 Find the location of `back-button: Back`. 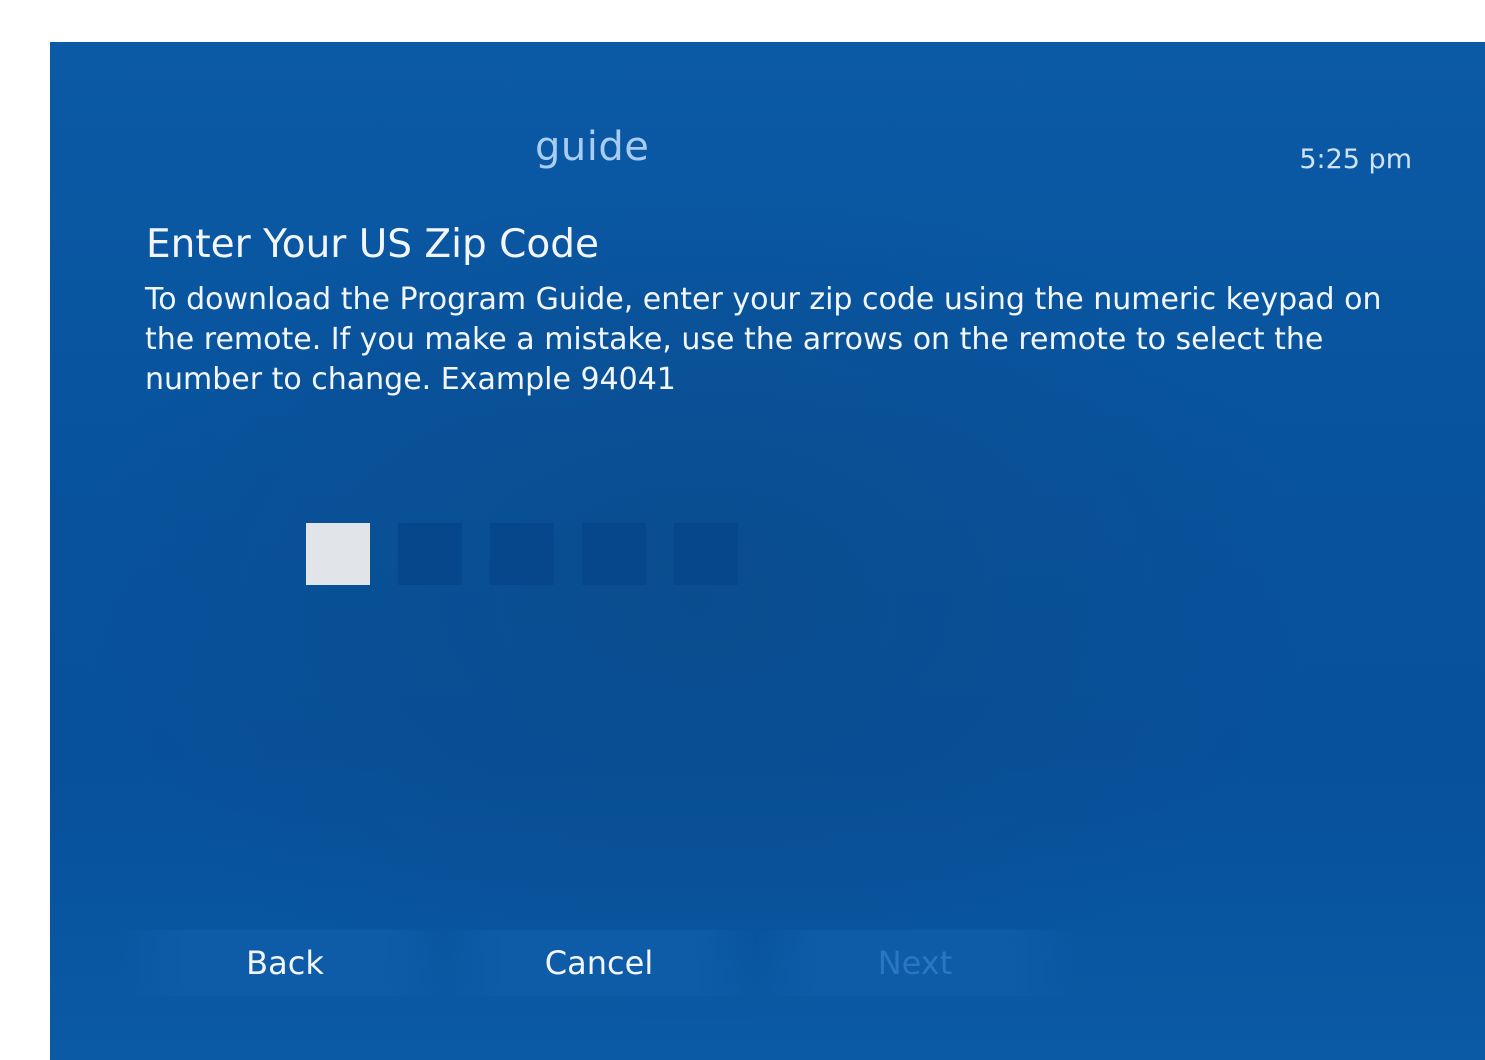

back-button: Back is located at coordinates (285, 963).